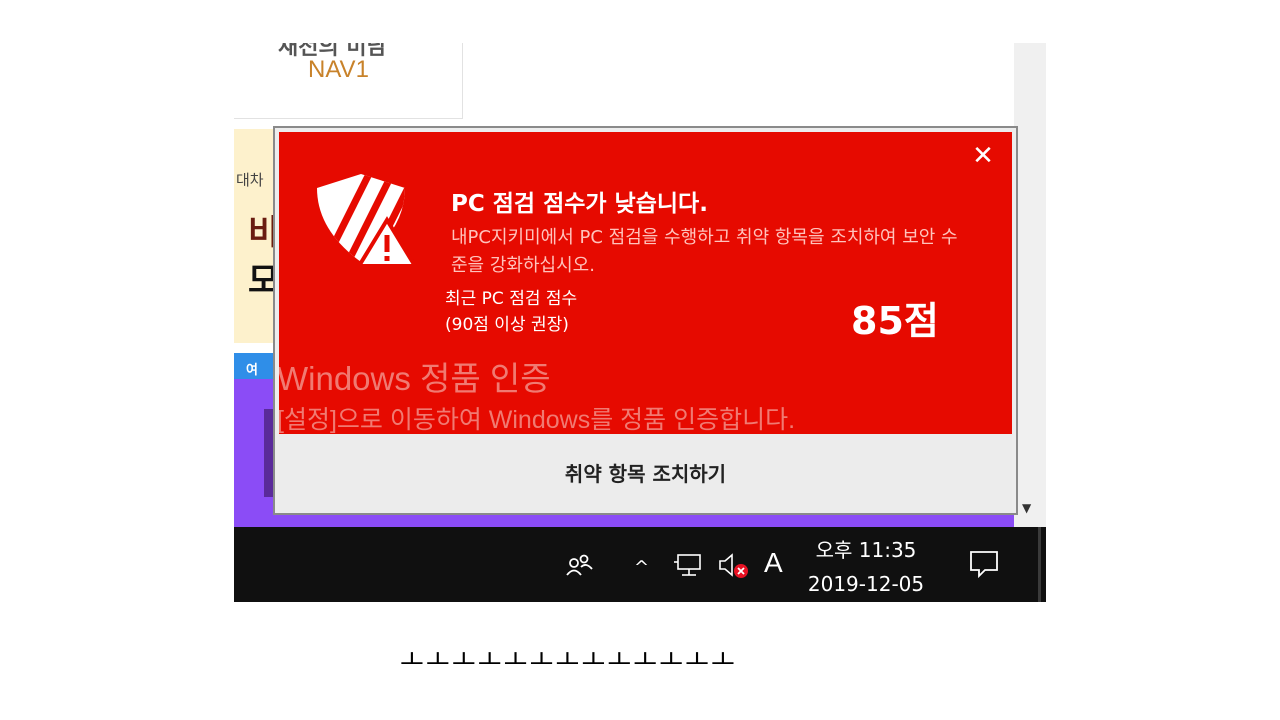  Describe the element at coordinates (579, 569) in the screenshot. I see `people-icon` at that location.